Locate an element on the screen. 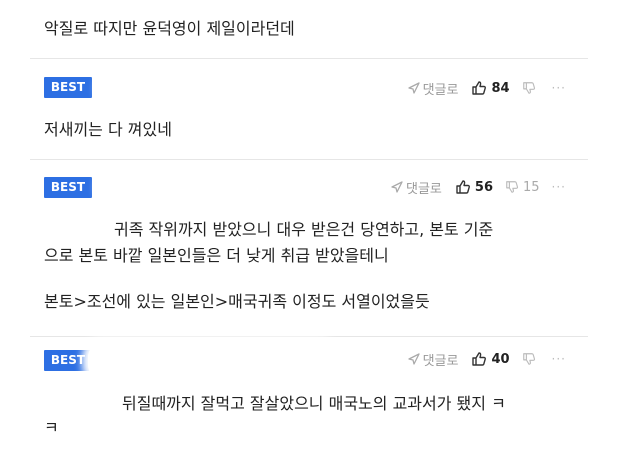 The height and width of the screenshot is (467, 618). like-count: 56 is located at coordinates (483, 187).